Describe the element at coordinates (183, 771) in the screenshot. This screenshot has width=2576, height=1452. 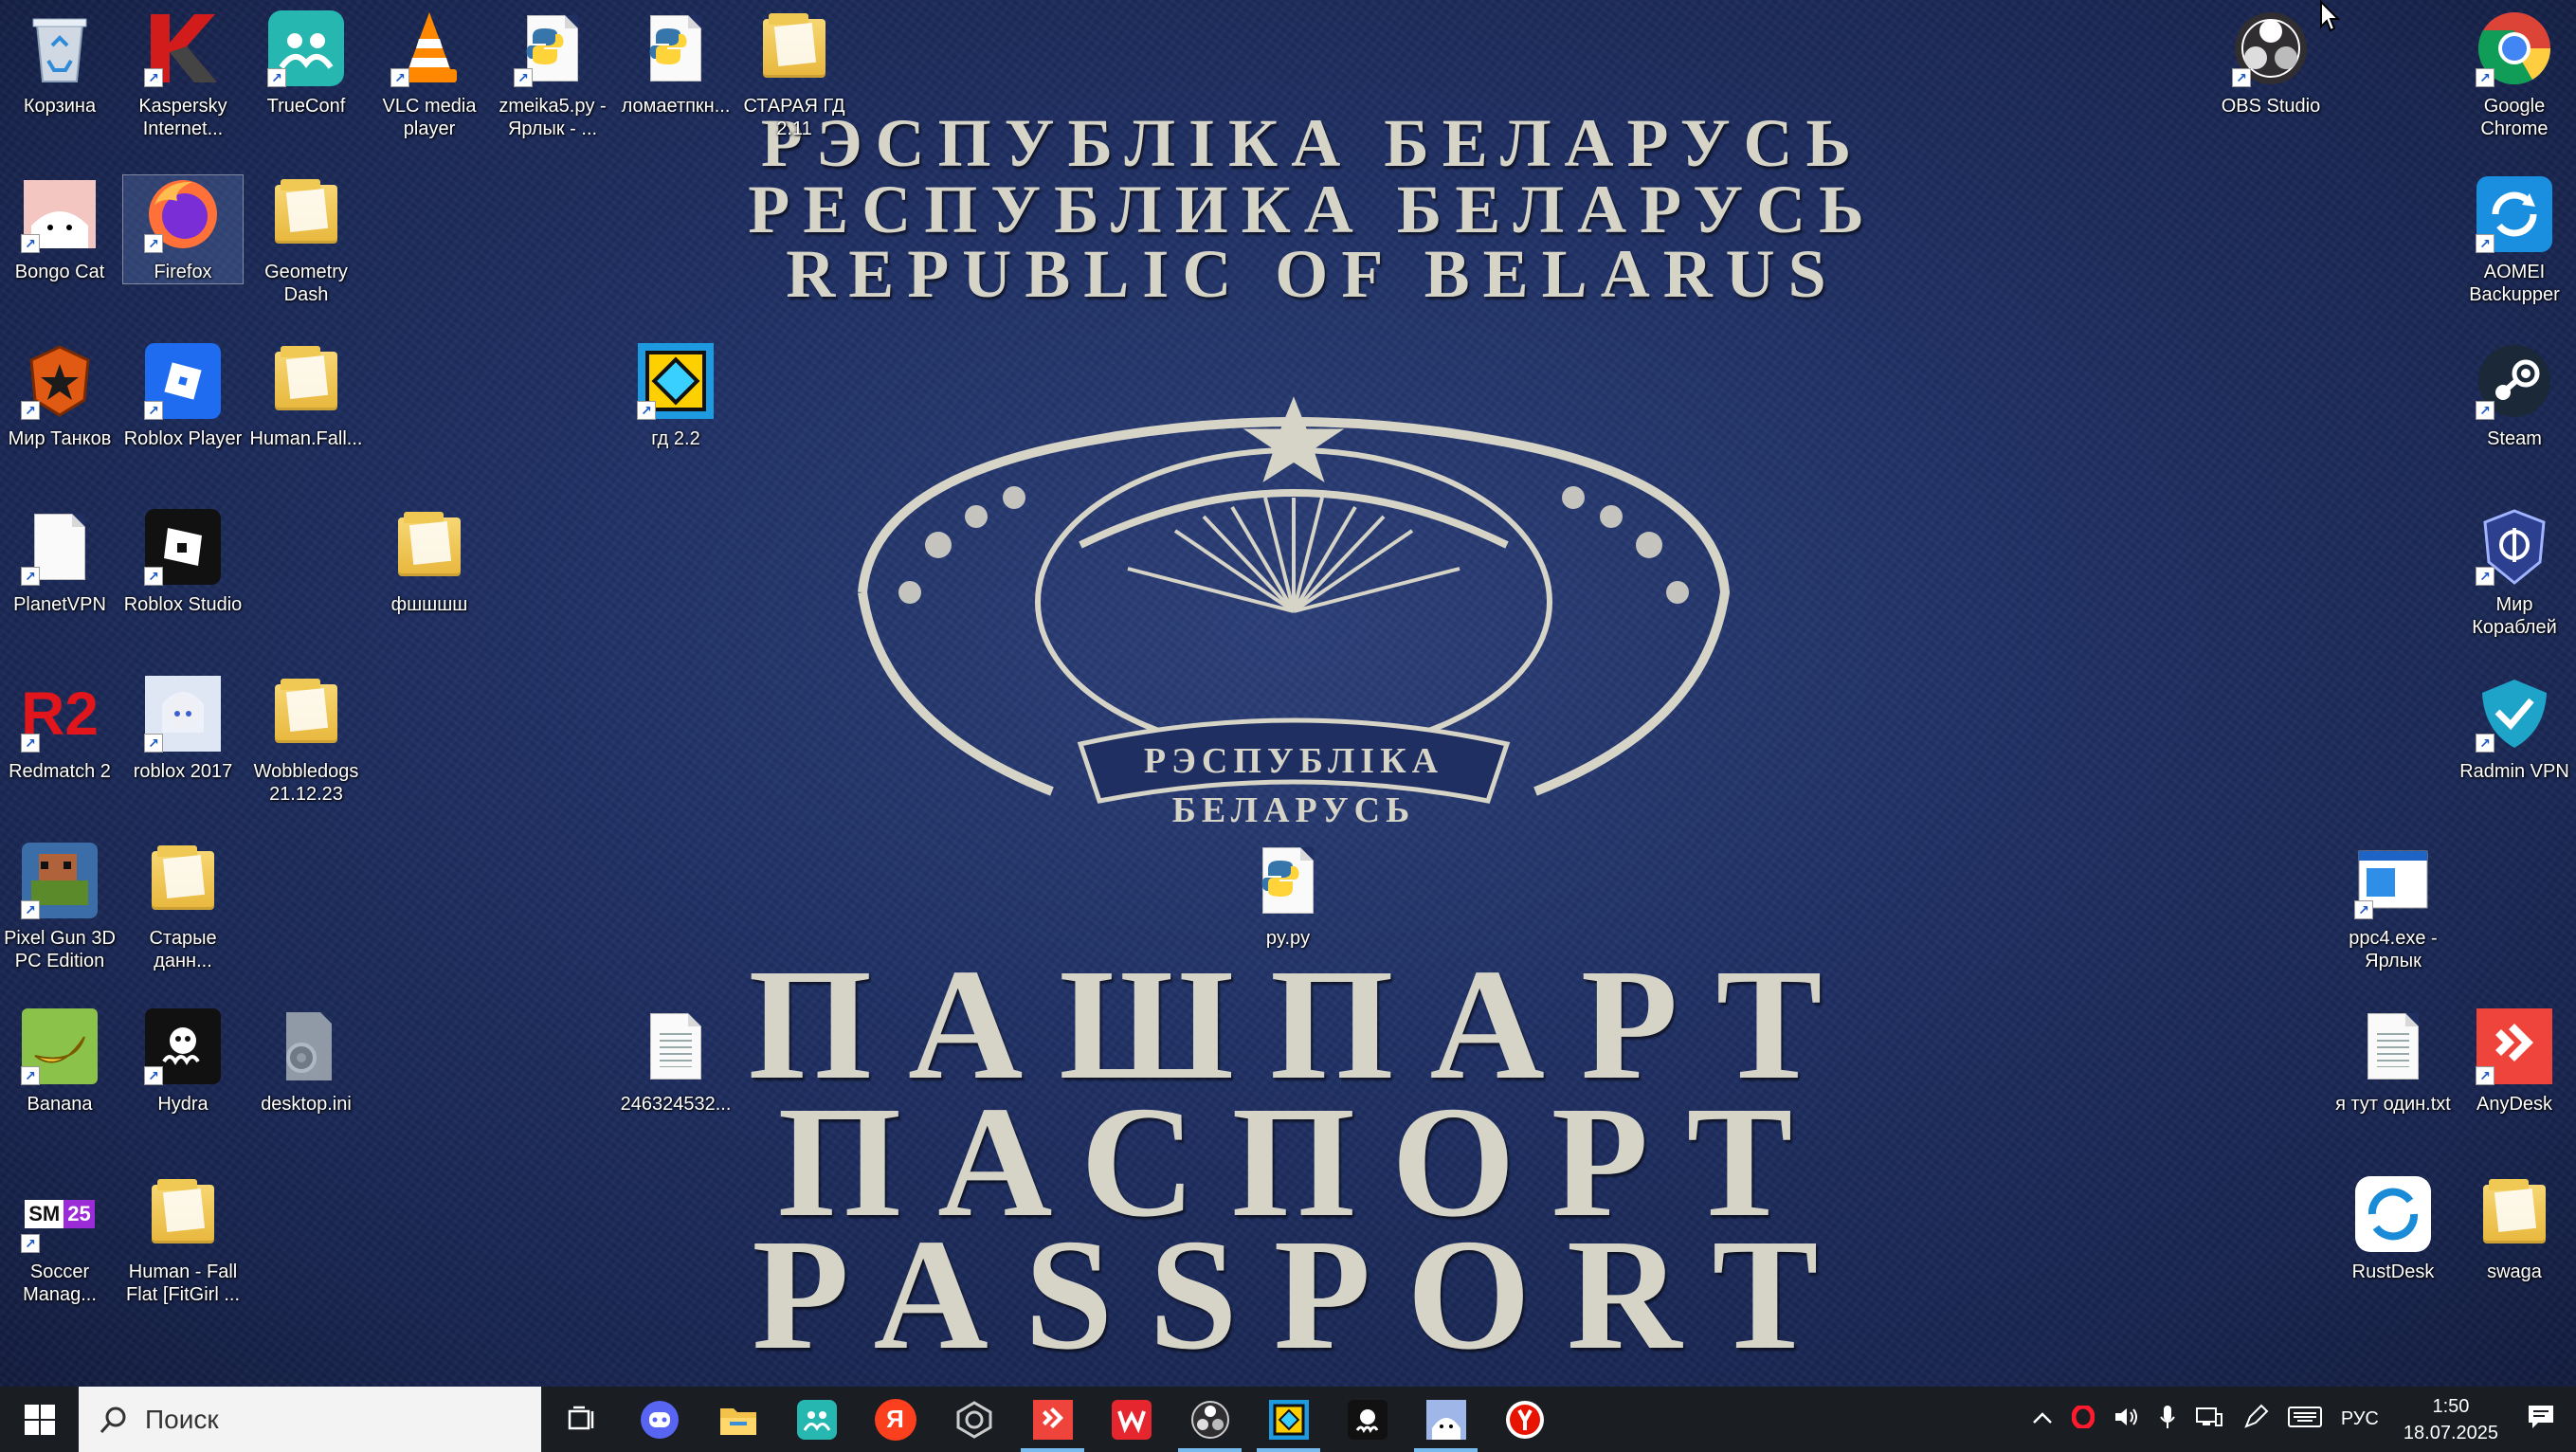
I see `desktop-icon-label: roblox 2017` at that location.